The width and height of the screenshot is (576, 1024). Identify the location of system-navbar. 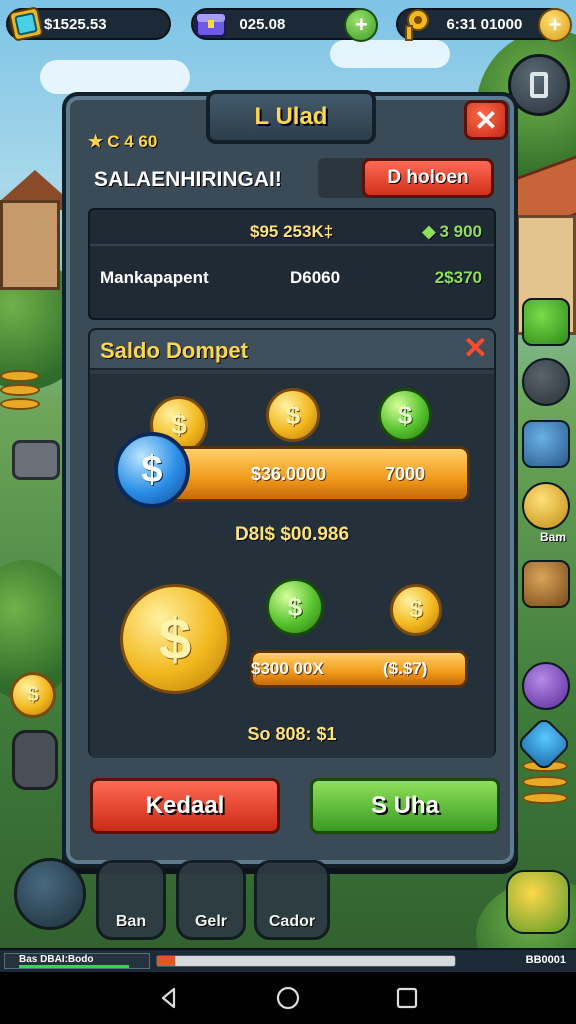
(288, 998).